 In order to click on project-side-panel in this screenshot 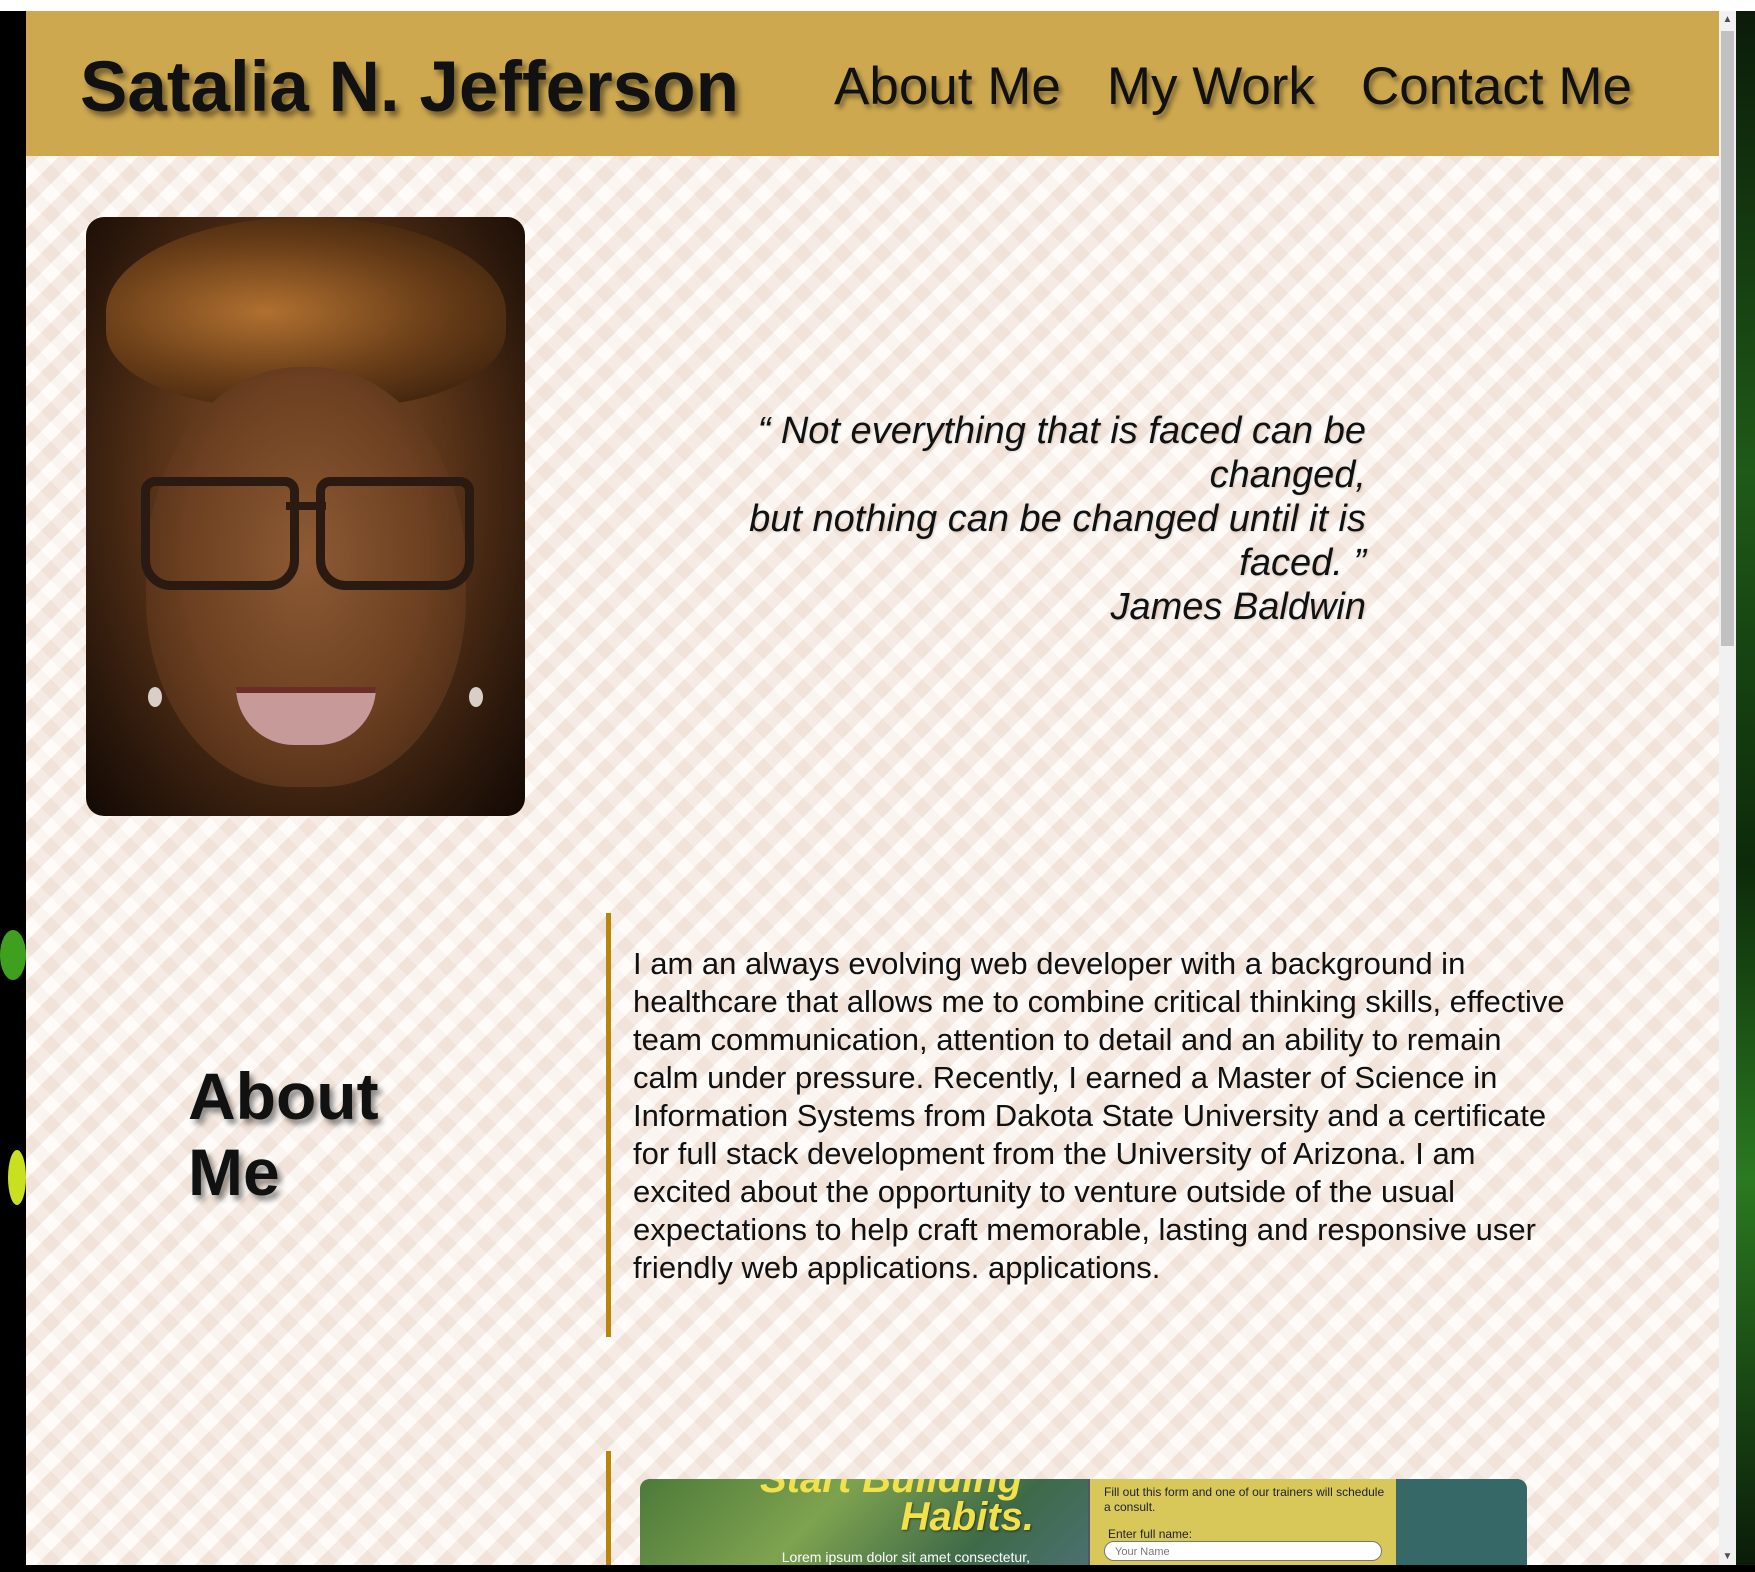, I will do `click(1461, 1522)`.